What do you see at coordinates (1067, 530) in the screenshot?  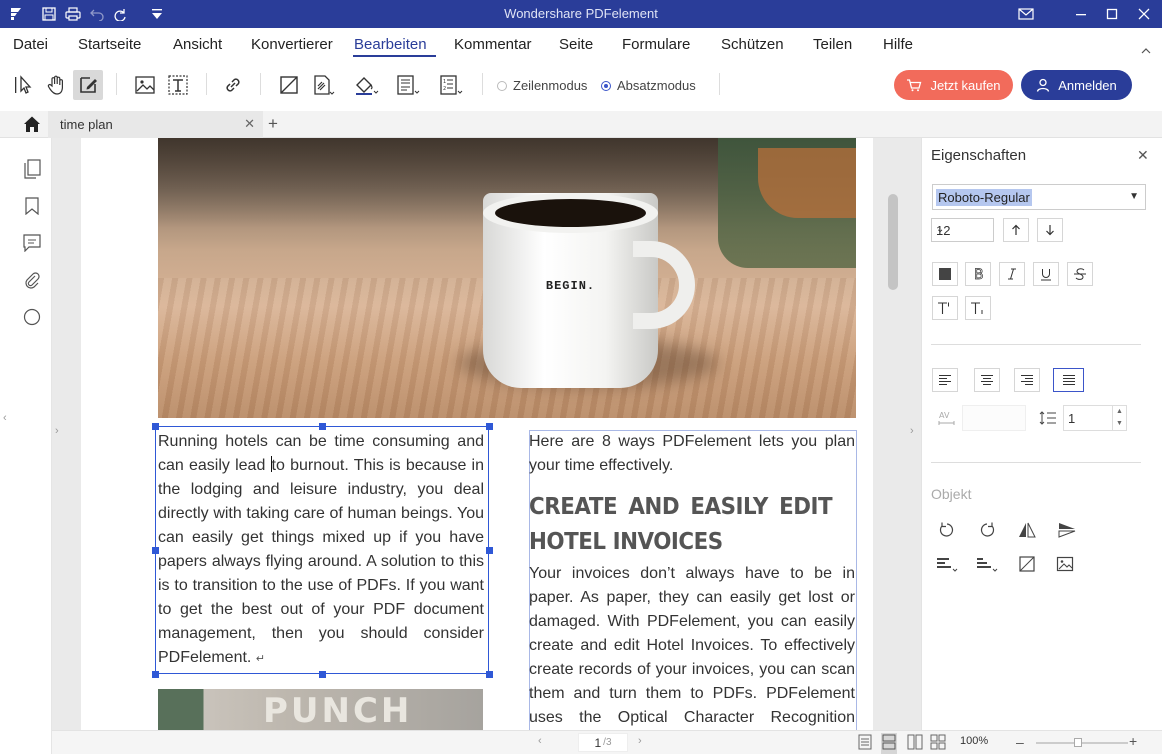 I see `flip-vertical-icon` at bounding box center [1067, 530].